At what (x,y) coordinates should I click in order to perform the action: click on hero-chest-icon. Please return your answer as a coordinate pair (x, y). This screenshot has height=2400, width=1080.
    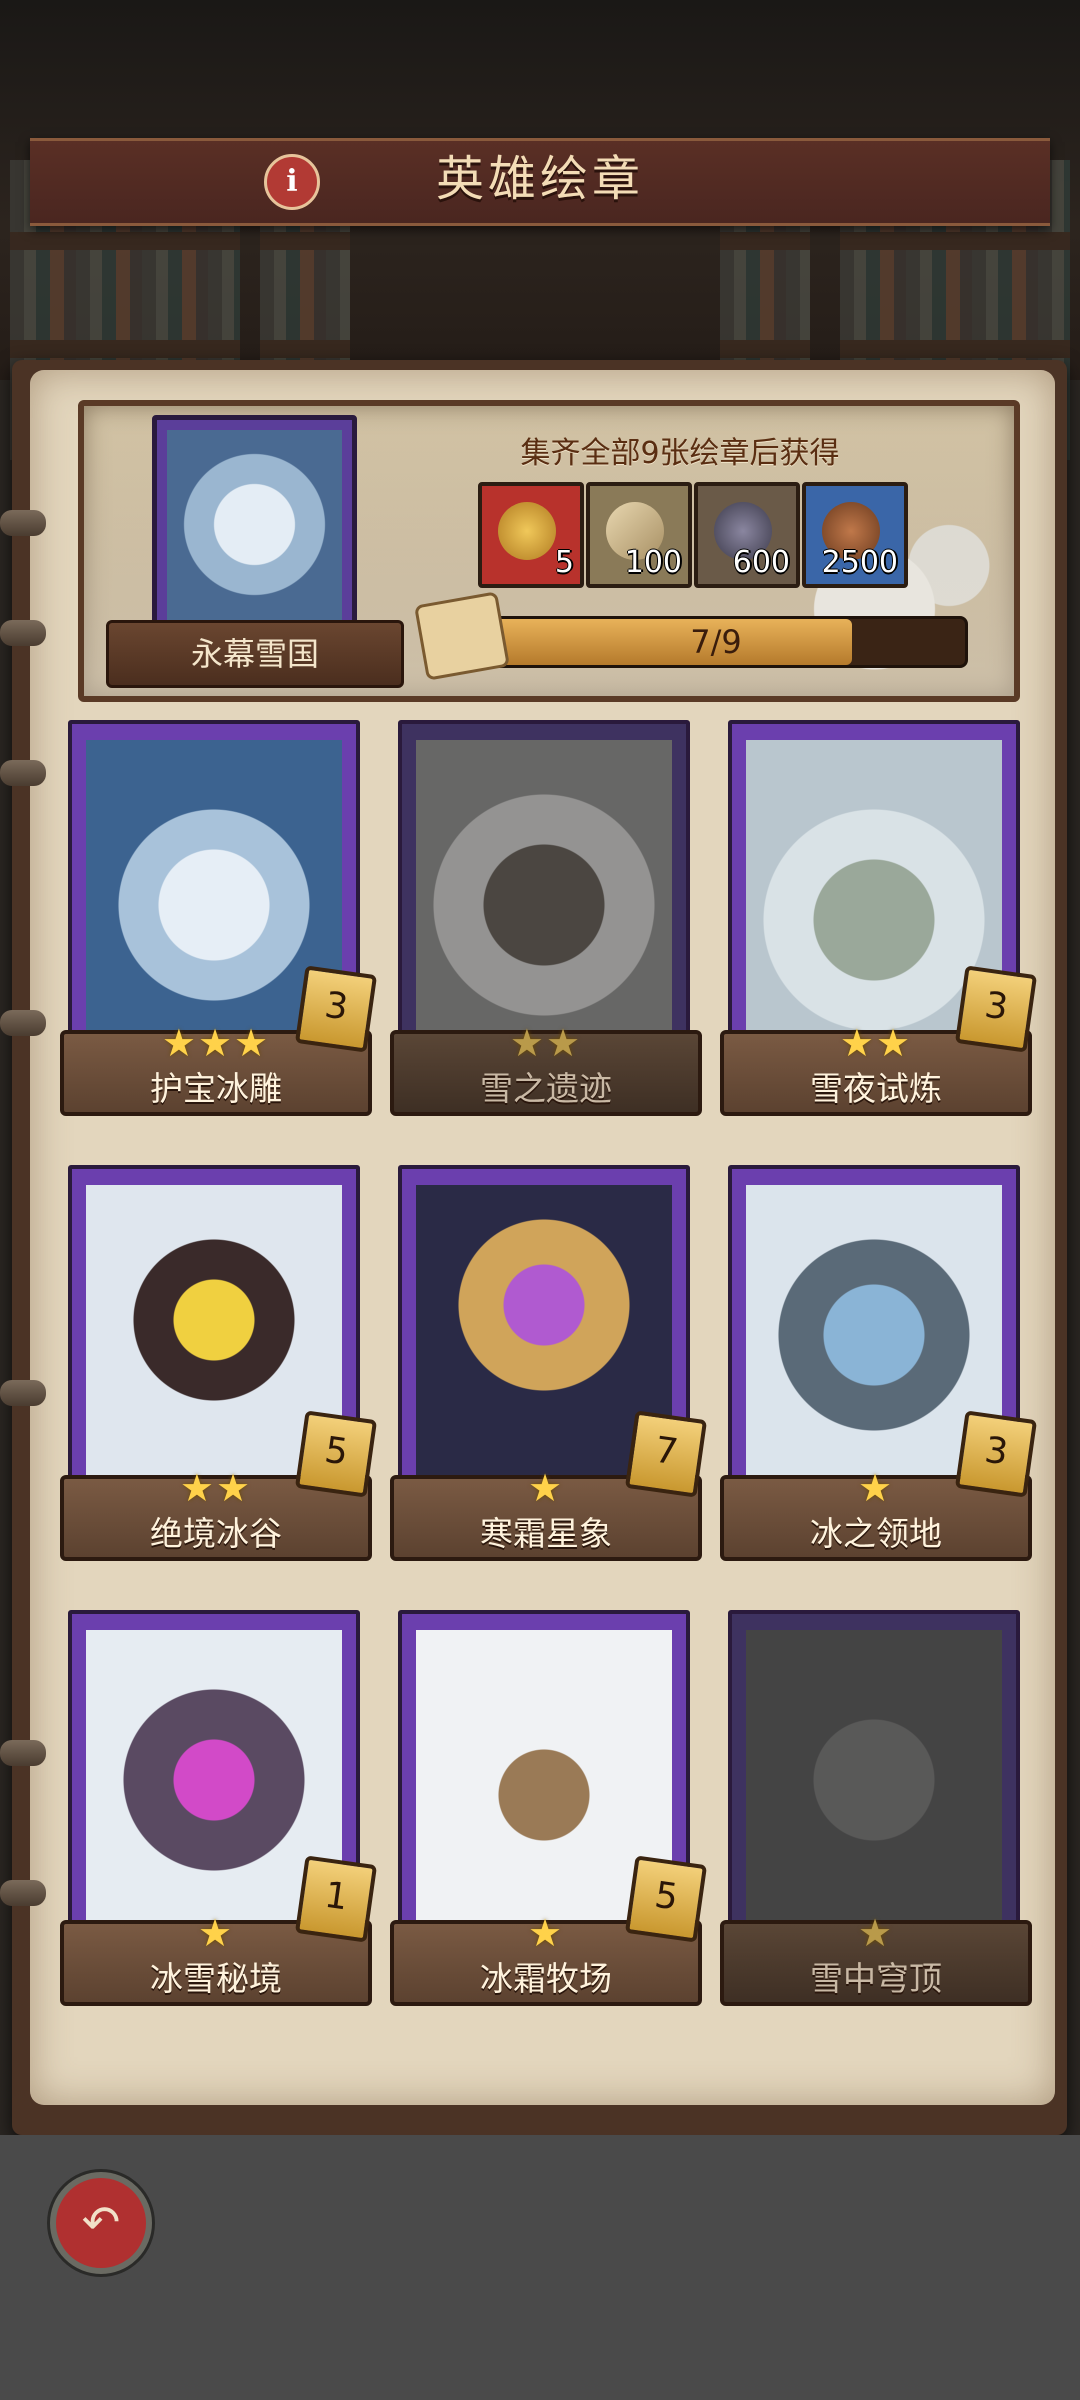
    Looking at the image, I should click on (527, 531).